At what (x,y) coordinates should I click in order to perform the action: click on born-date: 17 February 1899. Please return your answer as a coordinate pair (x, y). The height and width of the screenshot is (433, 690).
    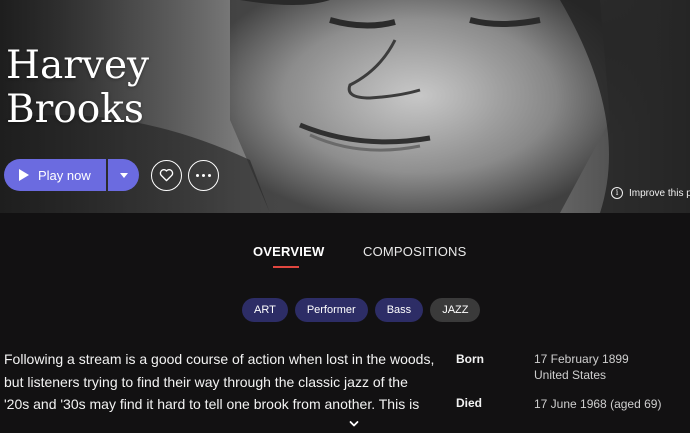
    Looking at the image, I should click on (581, 359).